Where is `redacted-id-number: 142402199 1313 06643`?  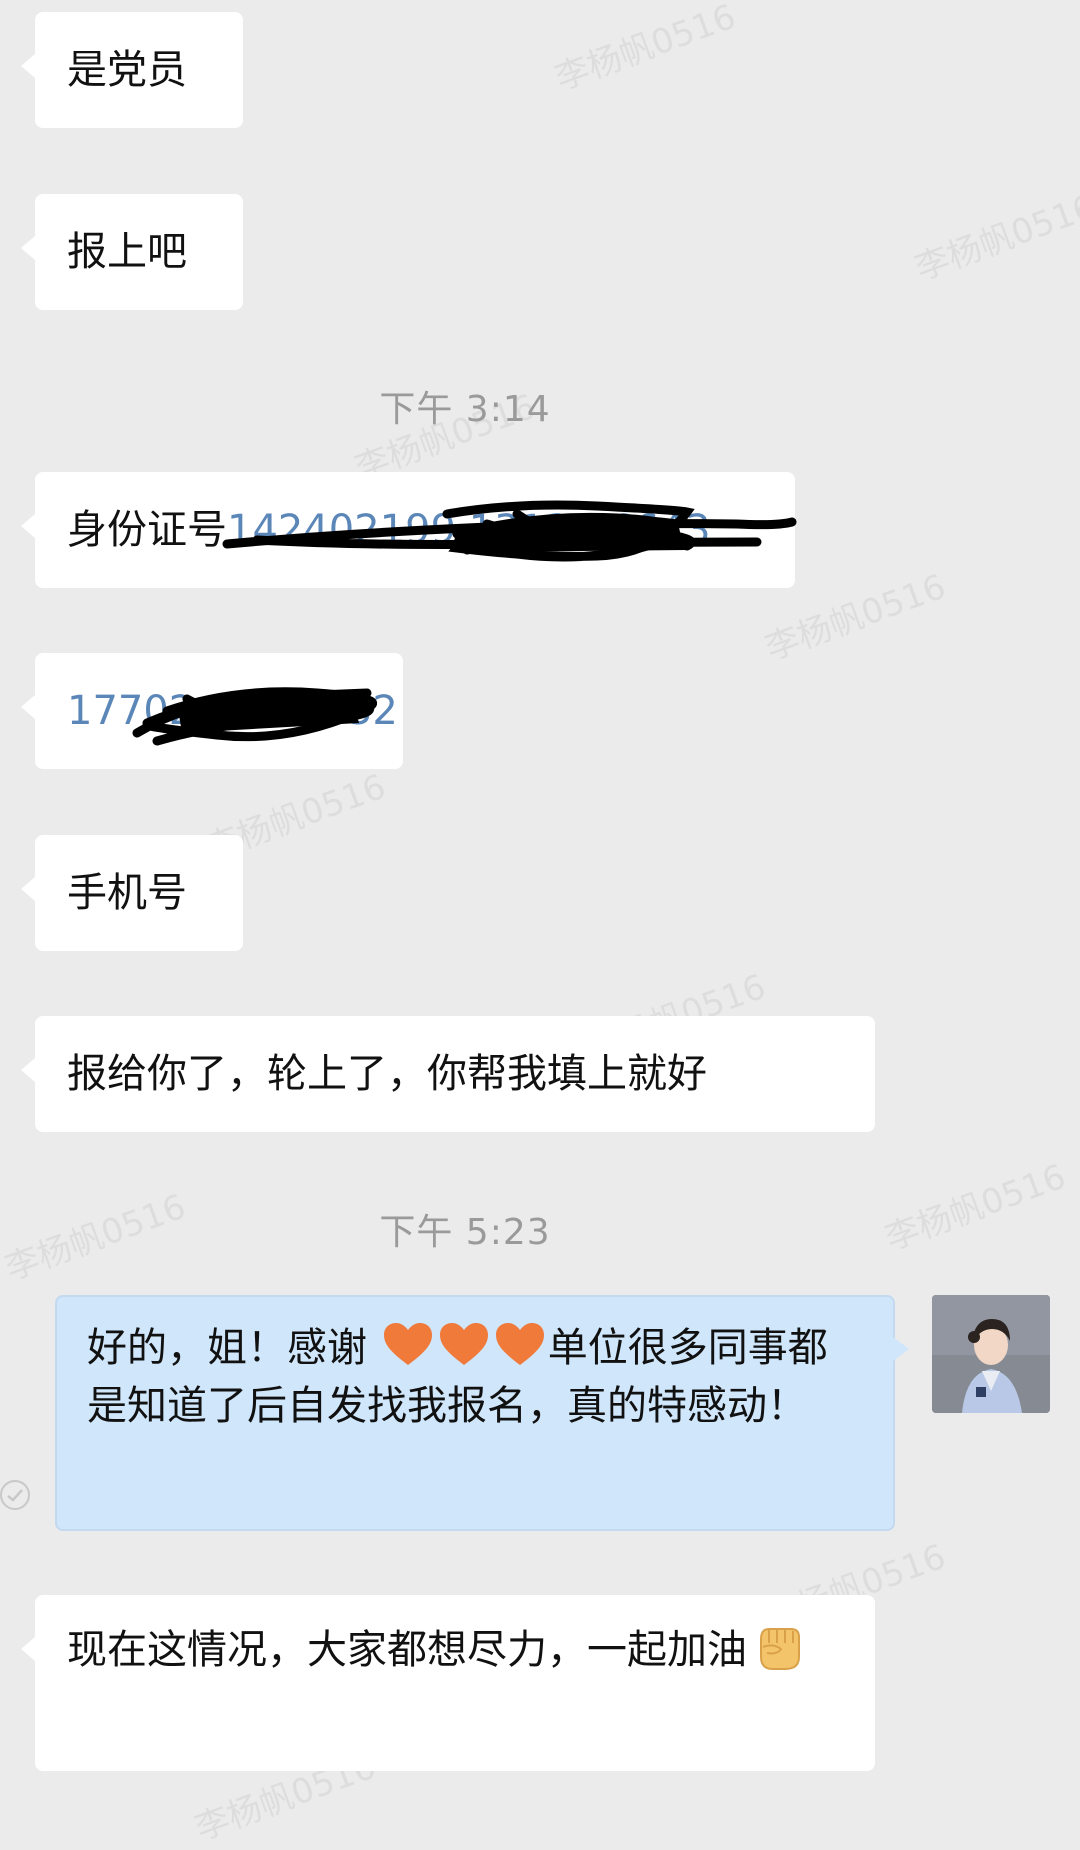
redacted-id-number: 142402199 1313 06643 is located at coordinates (509, 531).